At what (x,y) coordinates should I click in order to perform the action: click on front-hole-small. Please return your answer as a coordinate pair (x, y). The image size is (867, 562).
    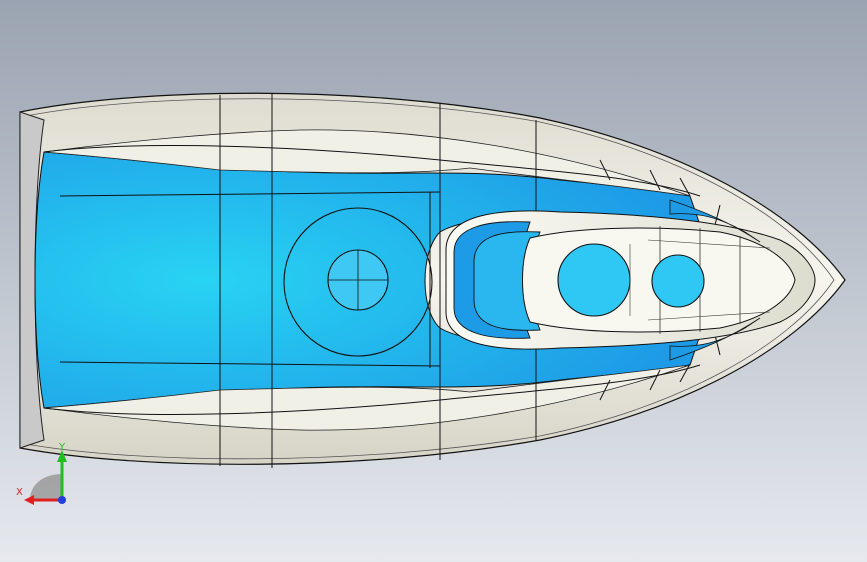
    Looking at the image, I should click on (678, 281).